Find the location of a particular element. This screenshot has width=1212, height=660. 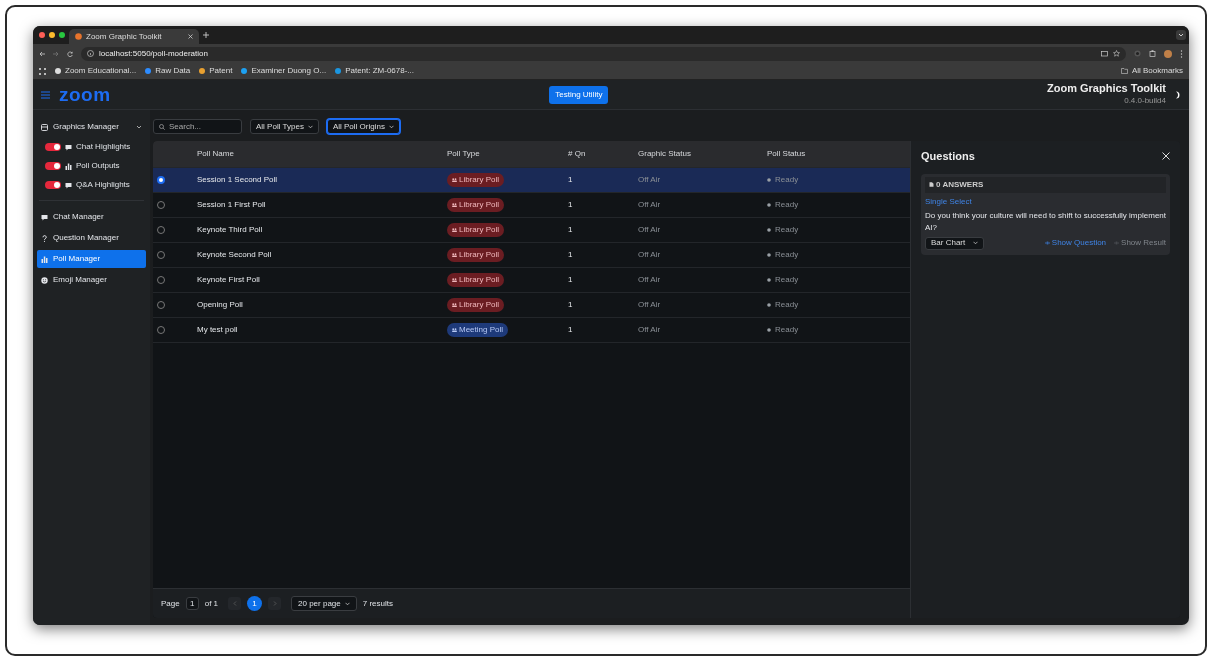

reload-icon is located at coordinates (70, 53).